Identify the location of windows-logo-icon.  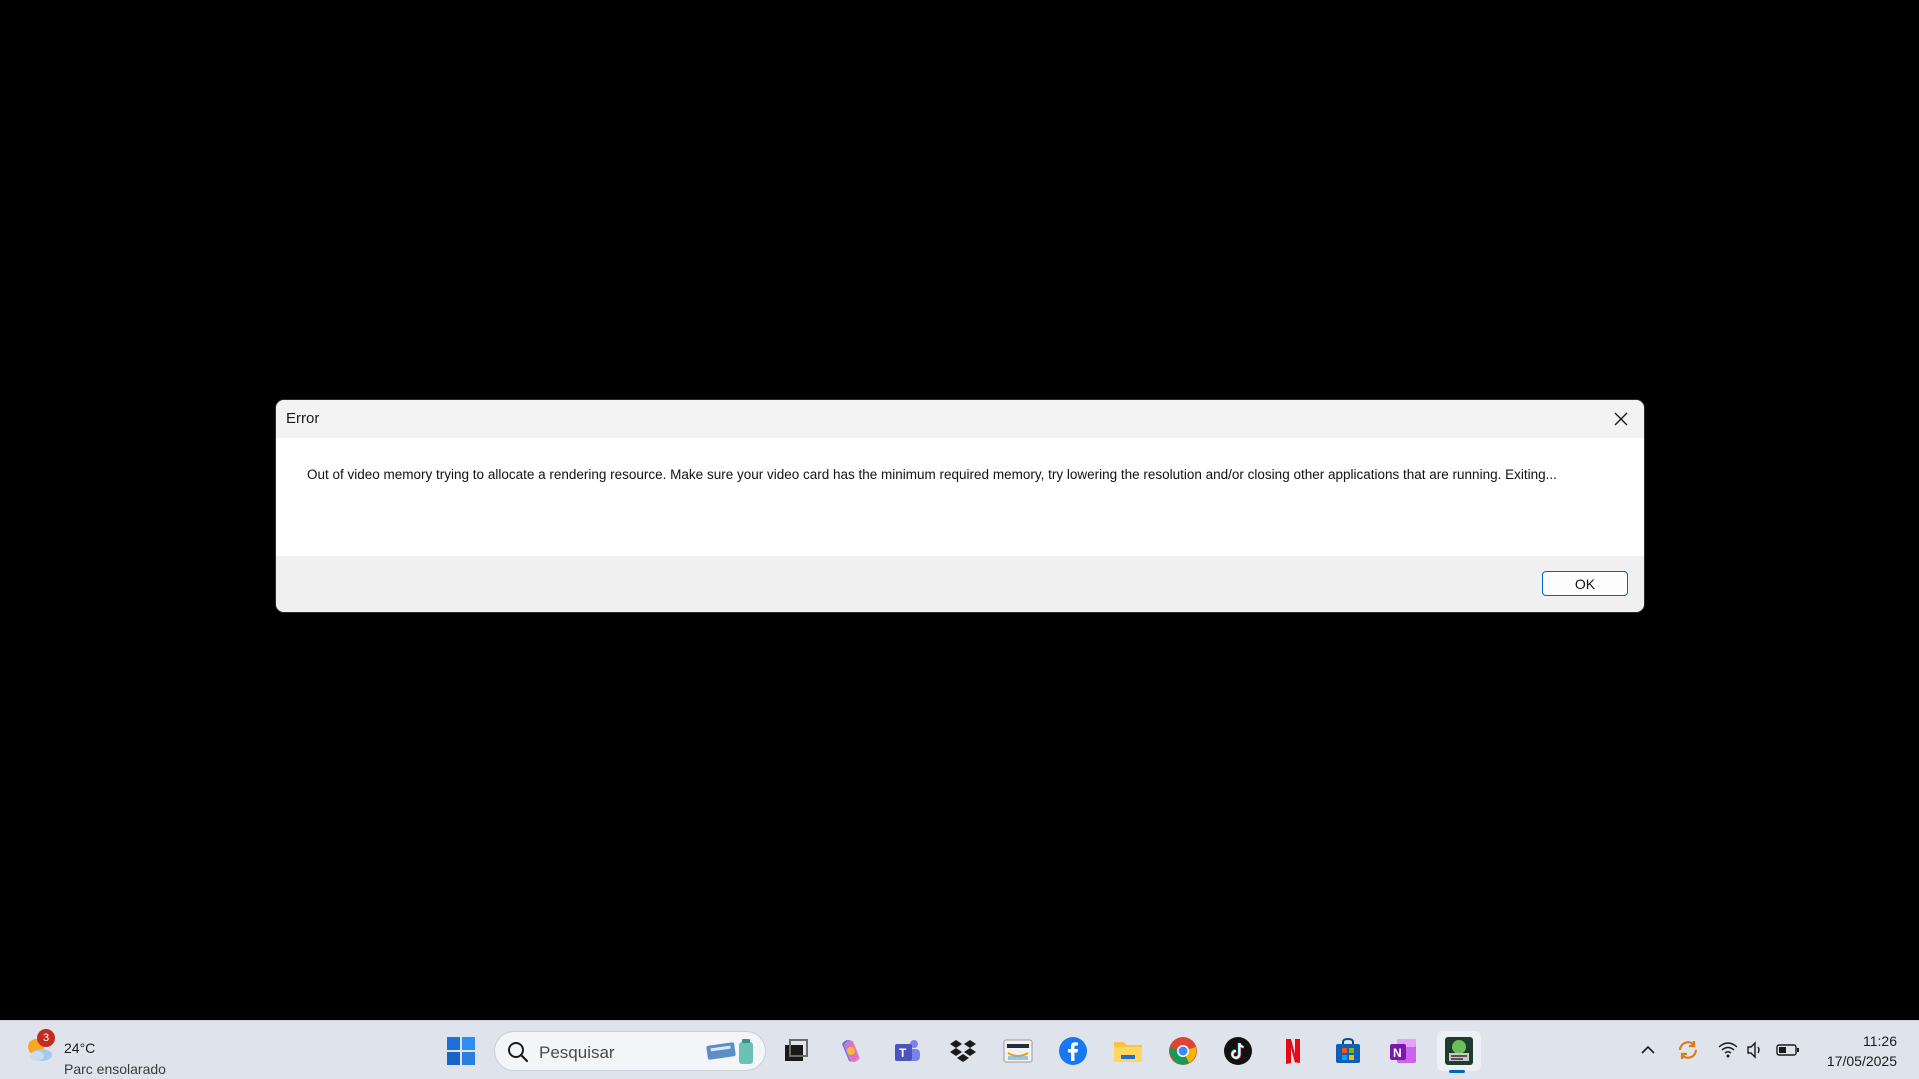
(461, 1051).